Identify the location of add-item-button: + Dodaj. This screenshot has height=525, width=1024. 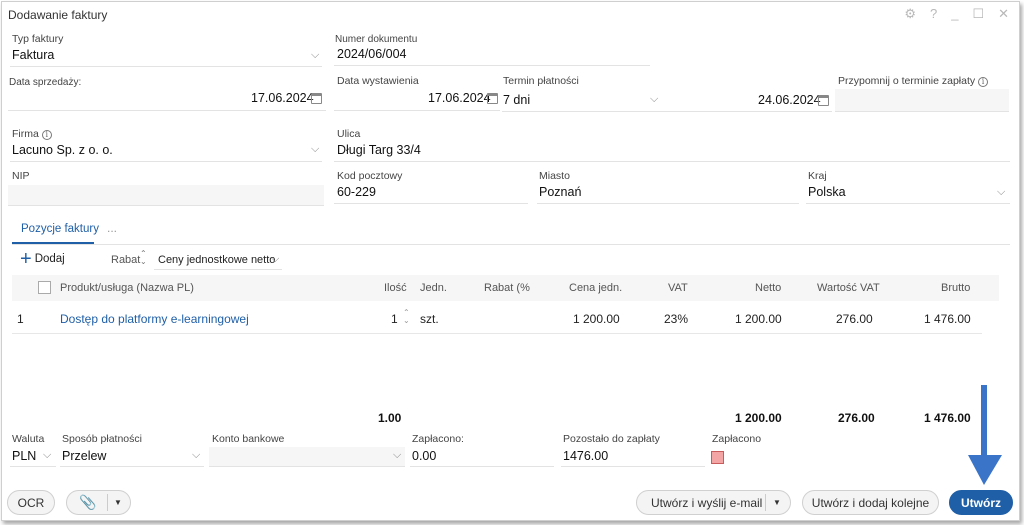
(42, 259).